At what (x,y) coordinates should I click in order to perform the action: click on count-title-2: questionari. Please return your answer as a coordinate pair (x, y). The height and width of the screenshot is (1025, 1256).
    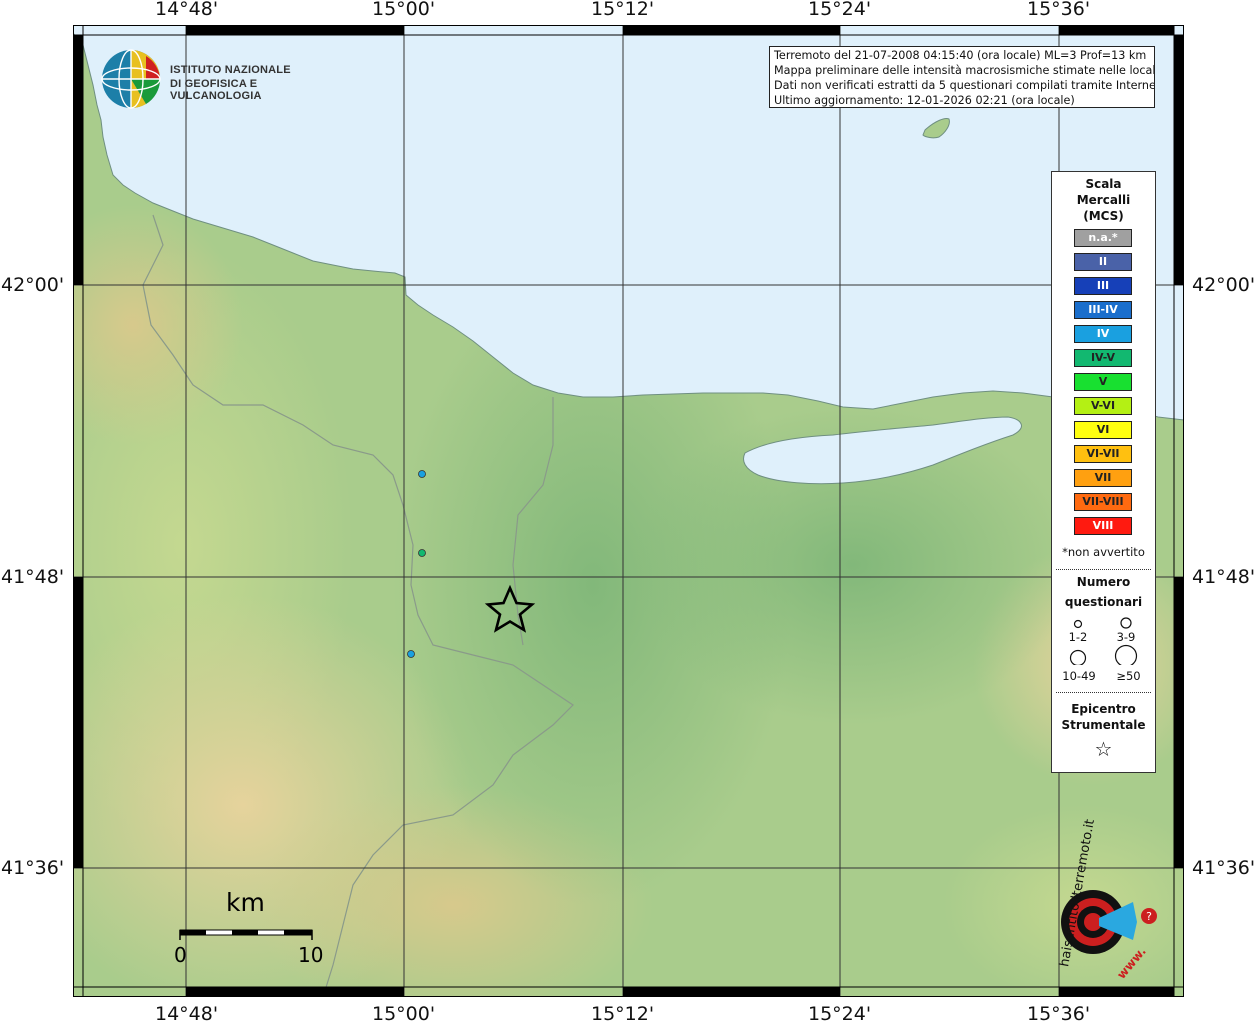
    Looking at the image, I should click on (1103, 602).